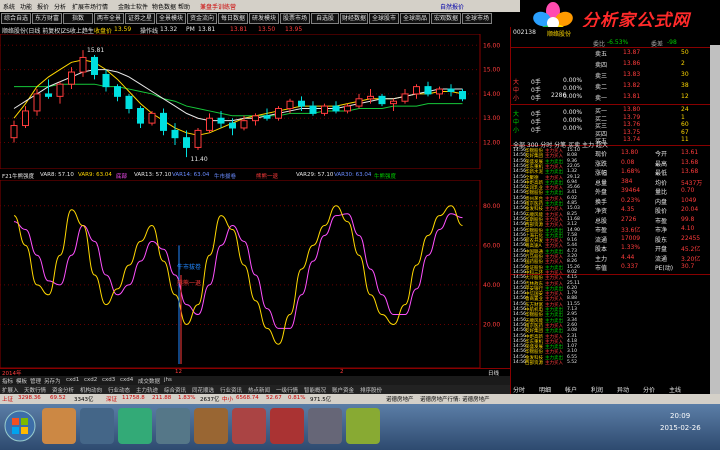 This screenshot has height=450, width=720. Describe the element at coordinates (623, 389) in the screenshot. I see `rp-bottom-tab: 异动` at that location.